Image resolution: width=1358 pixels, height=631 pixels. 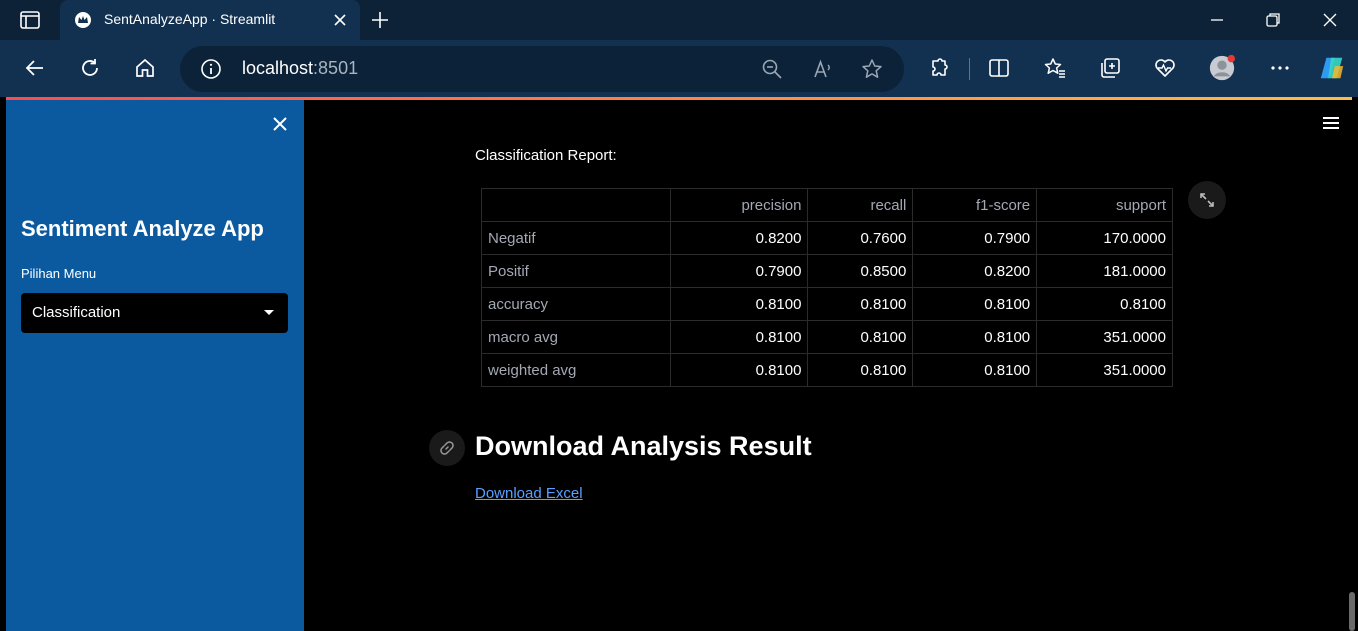 I want to click on back-icon, so click(x=35, y=68).